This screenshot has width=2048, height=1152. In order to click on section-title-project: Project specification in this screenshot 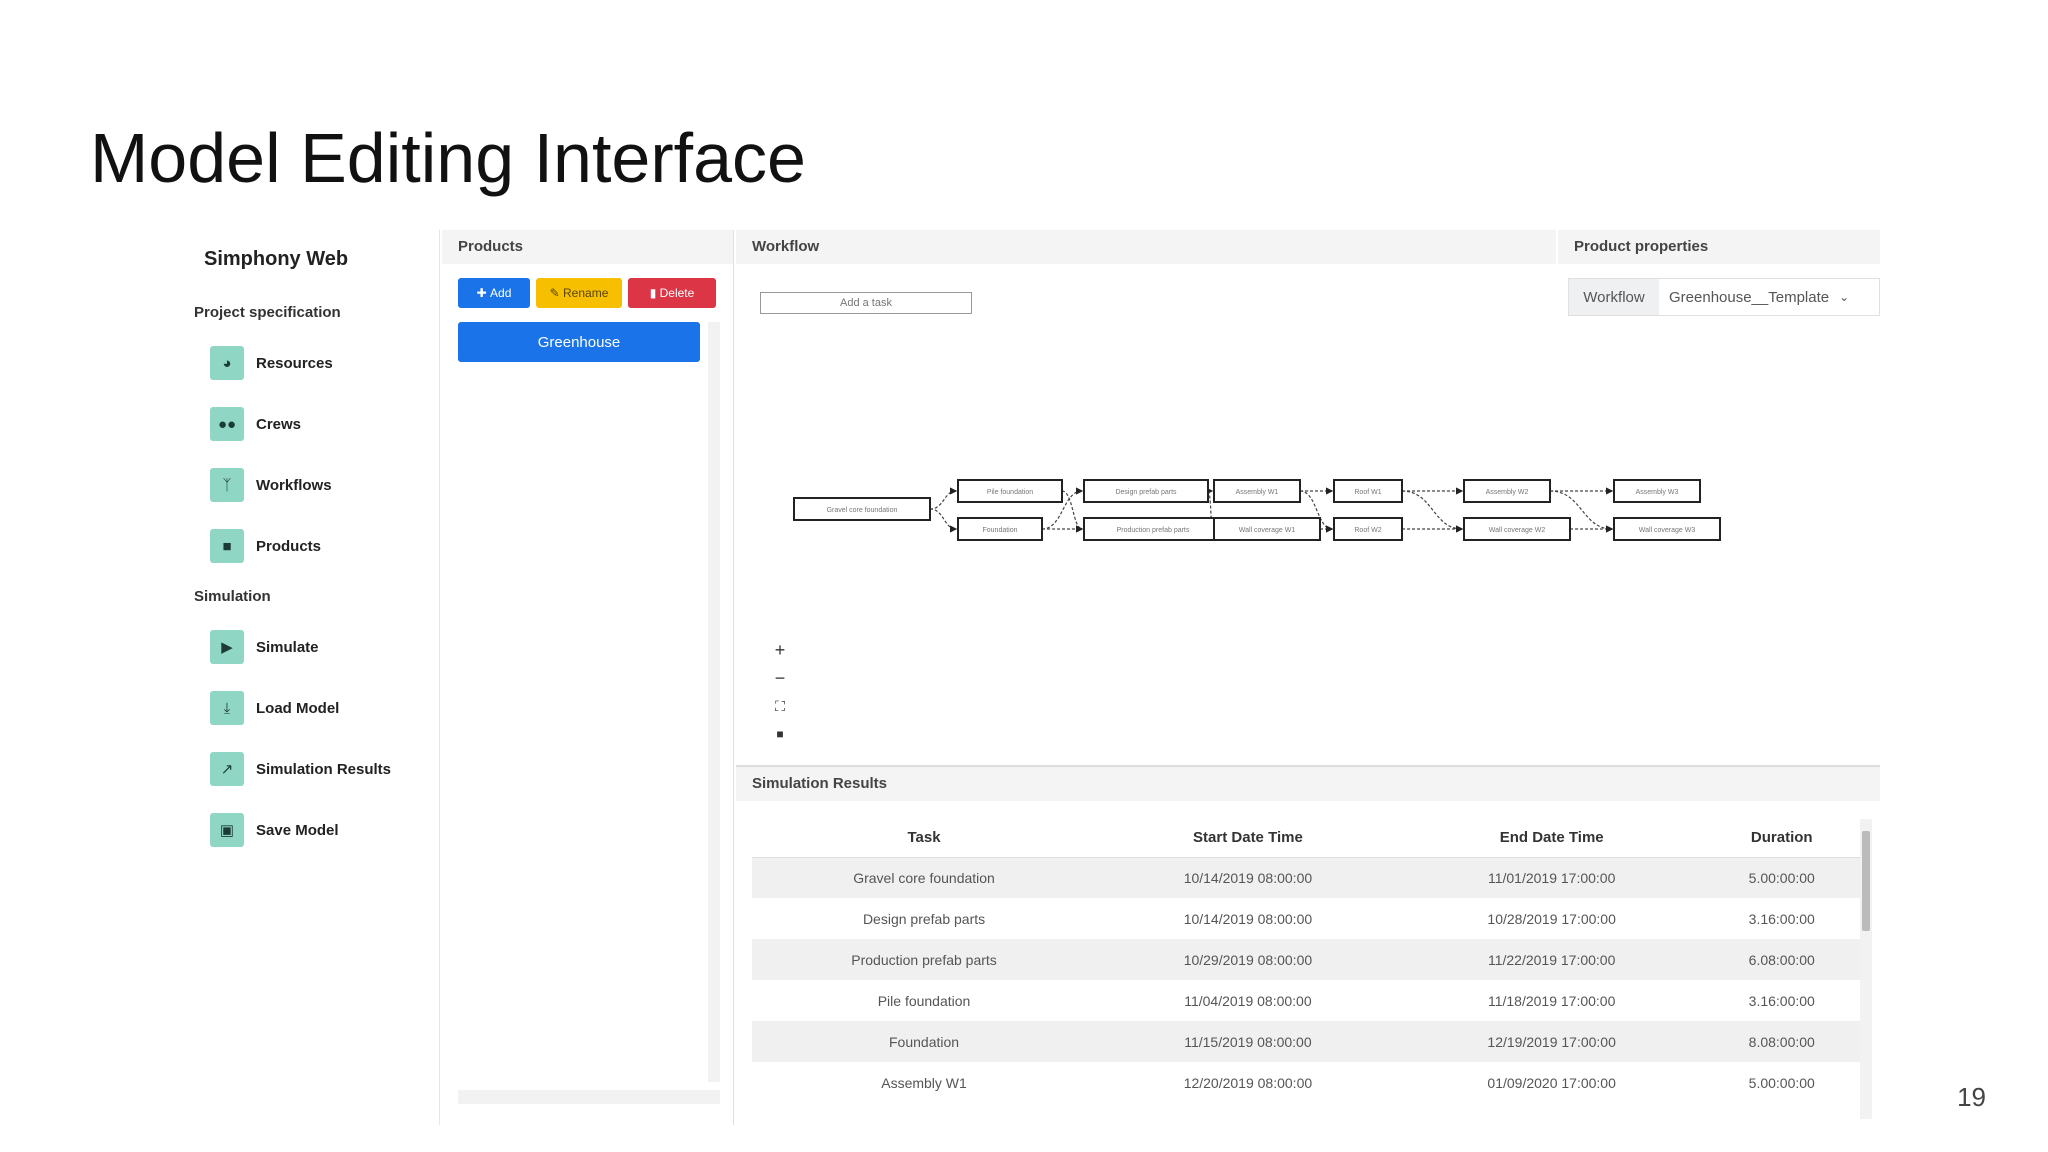, I will do `click(267, 312)`.